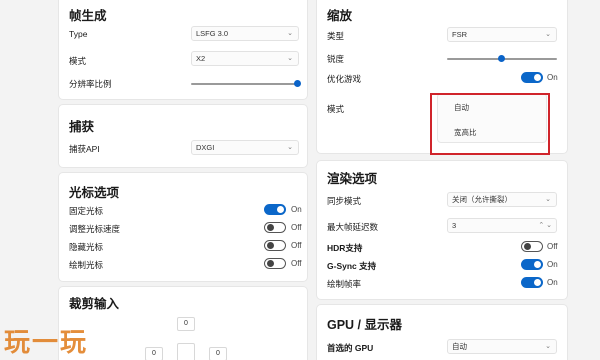 This screenshot has height=360, width=600. Describe the element at coordinates (336, 36) in the screenshot. I see `scaling-type-label: 类型` at that location.